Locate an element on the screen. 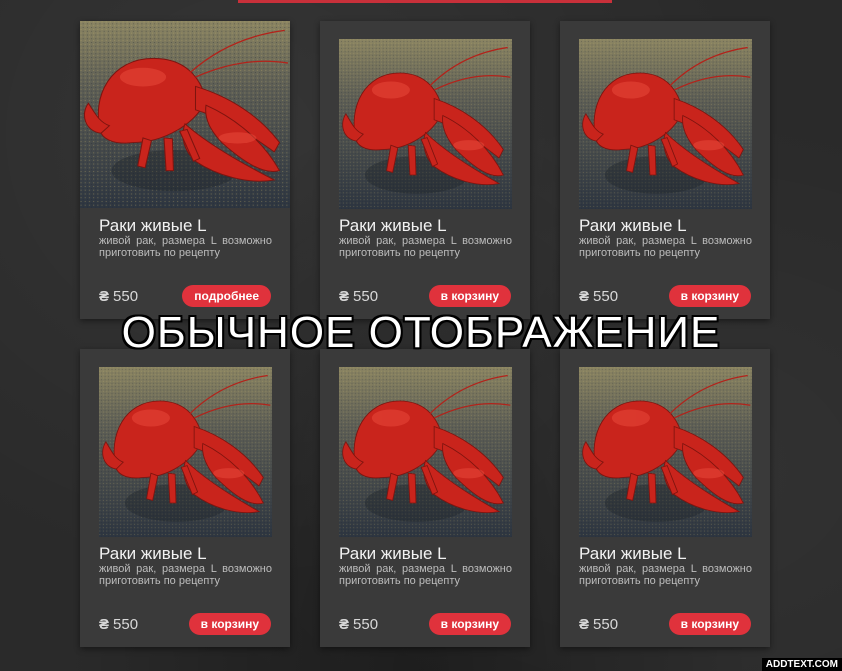 The width and height of the screenshot is (842, 671). top-accent-strip is located at coordinates (425, 1).